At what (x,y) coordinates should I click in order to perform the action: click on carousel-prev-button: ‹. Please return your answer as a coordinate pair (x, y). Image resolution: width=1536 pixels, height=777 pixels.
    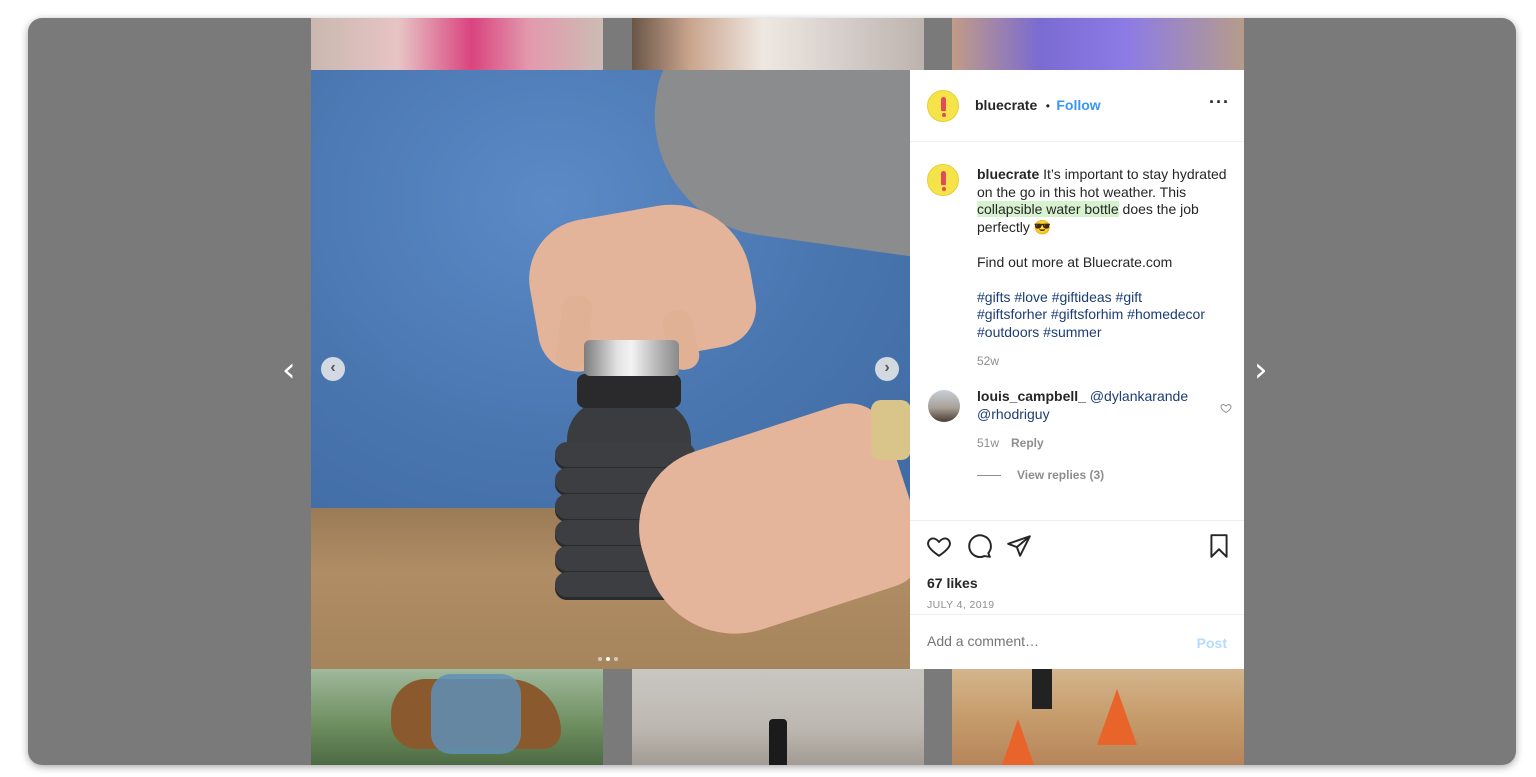
    Looking at the image, I should click on (333, 369).